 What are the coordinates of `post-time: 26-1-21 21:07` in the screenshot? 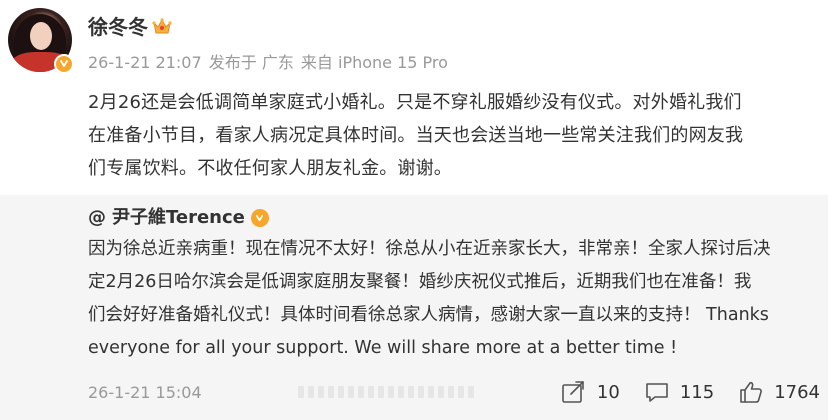 It's located at (145, 62).